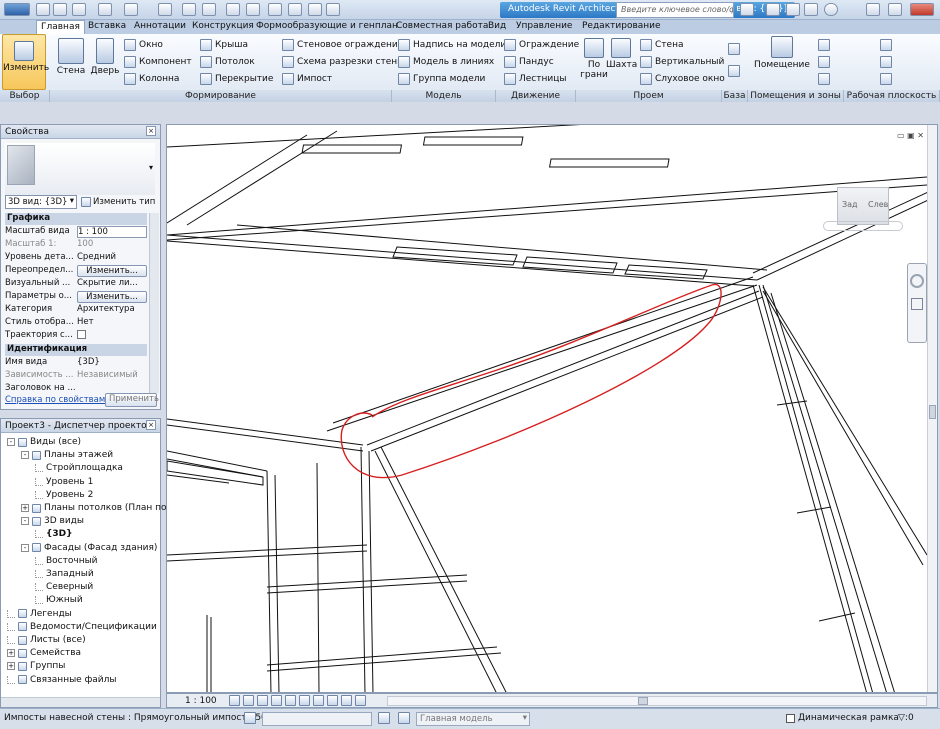 The height and width of the screenshot is (729, 940). I want to click on grid-button, so click(734, 71).